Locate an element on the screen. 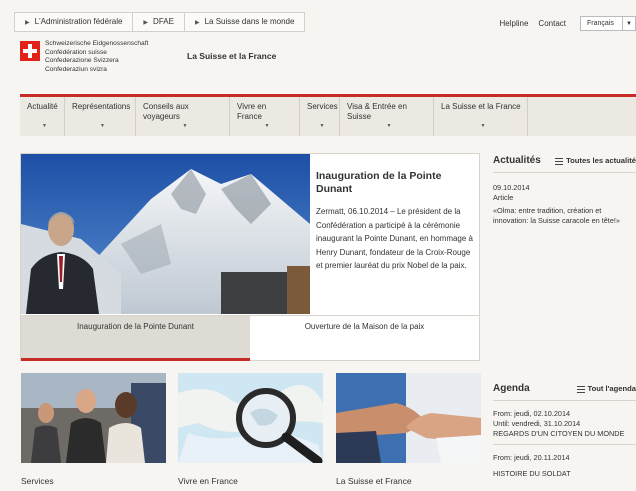 Image resolution: width=636 pixels, height=491 pixels. nav-item-services: Services ▼ is located at coordinates (320, 116).